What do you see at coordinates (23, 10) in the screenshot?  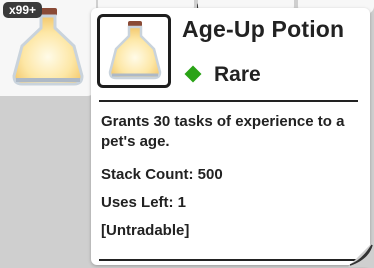 I see `item-count-badge: x99+` at bounding box center [23, 10].